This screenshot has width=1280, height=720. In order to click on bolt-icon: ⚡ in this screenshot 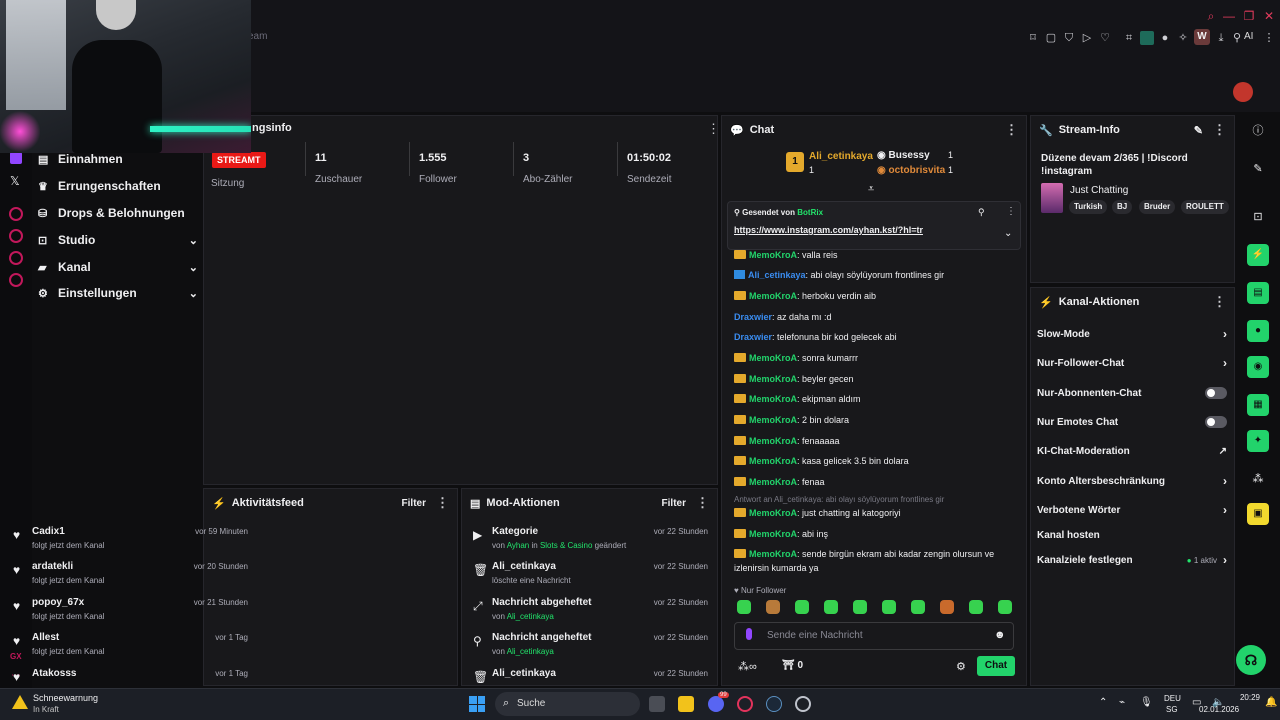, I will do `click(1258, 255)`.